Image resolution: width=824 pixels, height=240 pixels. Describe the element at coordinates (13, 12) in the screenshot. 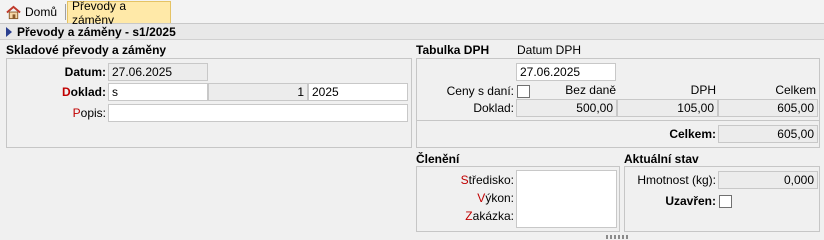

I see `home-icon` at that location.